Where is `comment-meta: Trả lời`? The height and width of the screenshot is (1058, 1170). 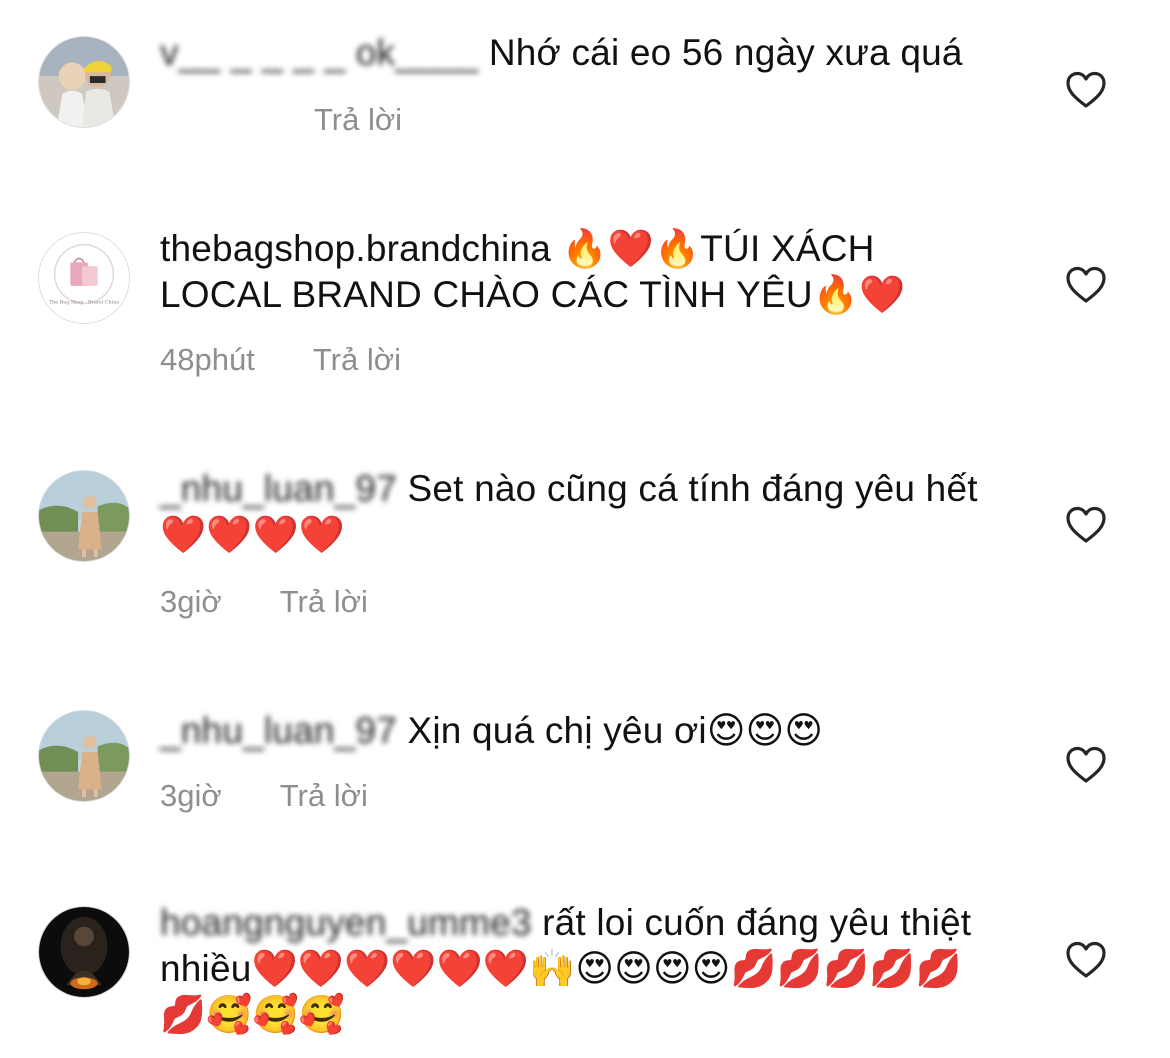 comment-meta: Trả lời is located at coordinates (358, 120).